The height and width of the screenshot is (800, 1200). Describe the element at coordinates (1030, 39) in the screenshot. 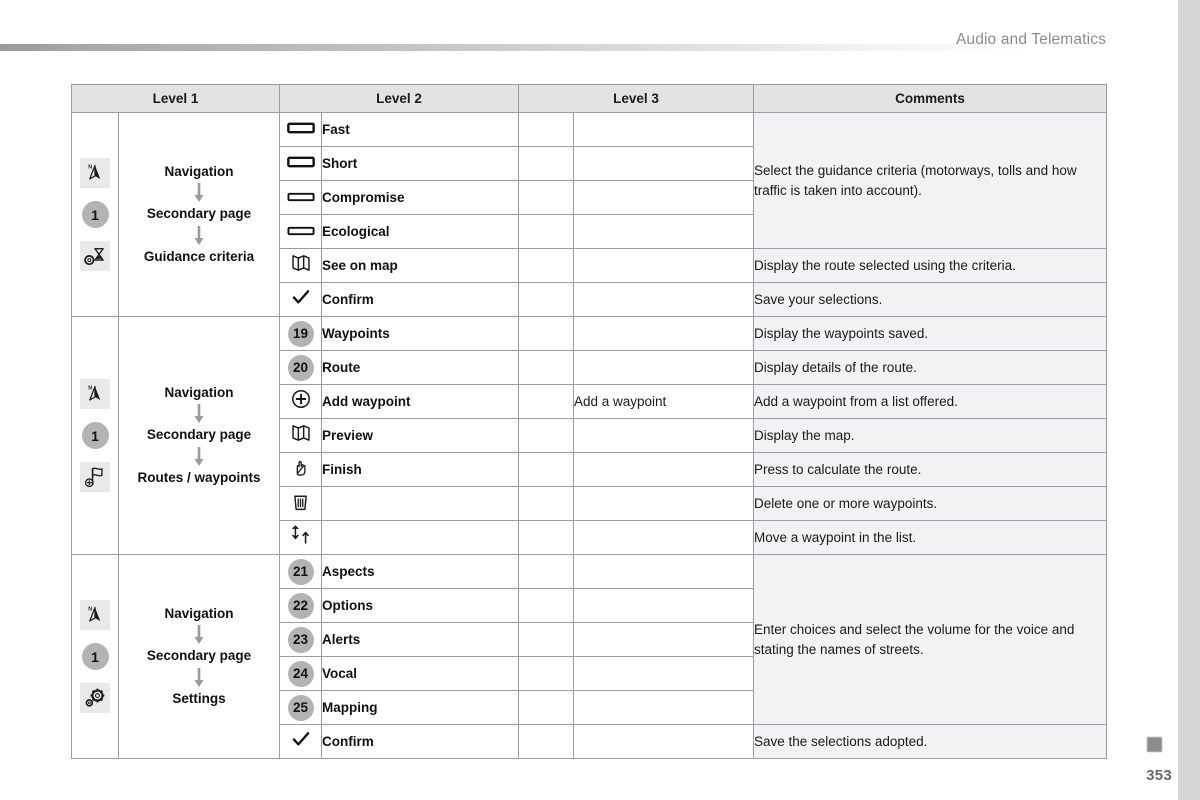

I see `page-header-title: Audio and Telematics` at that location.